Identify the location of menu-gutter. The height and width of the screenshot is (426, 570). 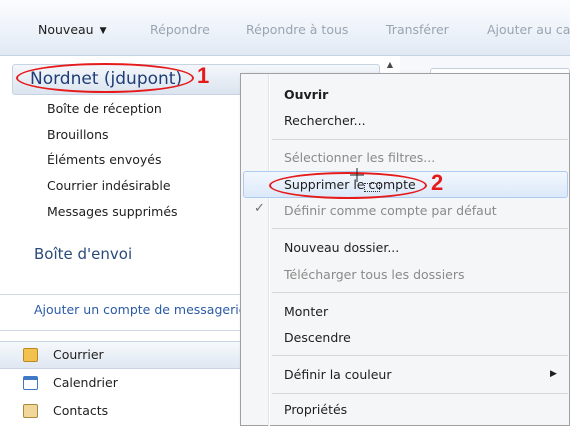
(269, 250).